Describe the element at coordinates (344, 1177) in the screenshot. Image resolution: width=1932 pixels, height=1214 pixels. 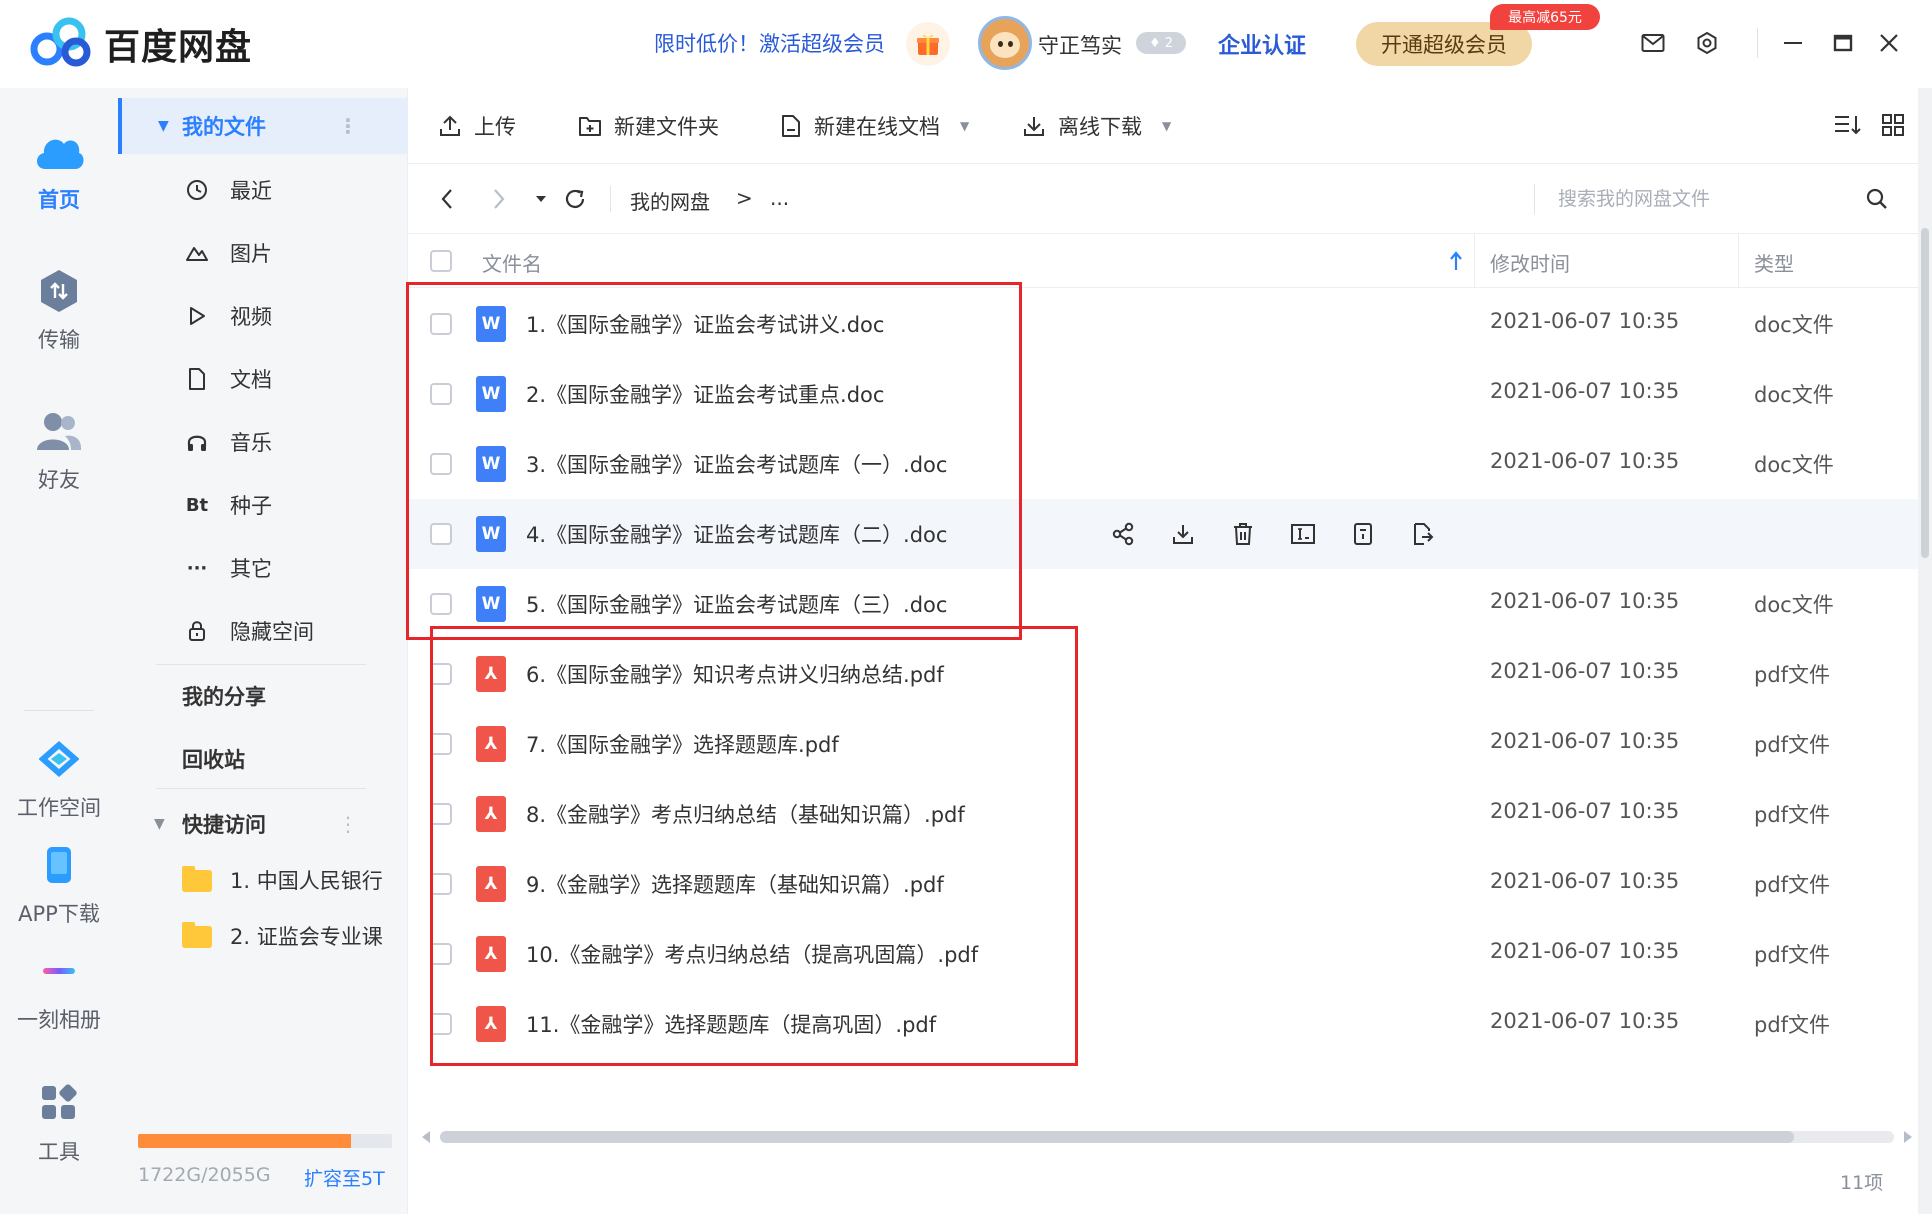
I see `expand-storage-link: 扩容至5T` at that location.